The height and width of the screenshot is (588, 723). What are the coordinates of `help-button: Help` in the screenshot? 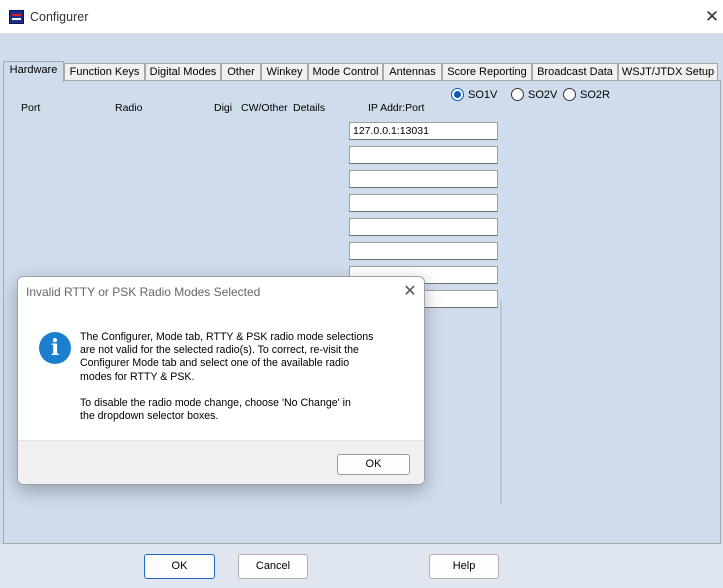 It's located at (464, 566).